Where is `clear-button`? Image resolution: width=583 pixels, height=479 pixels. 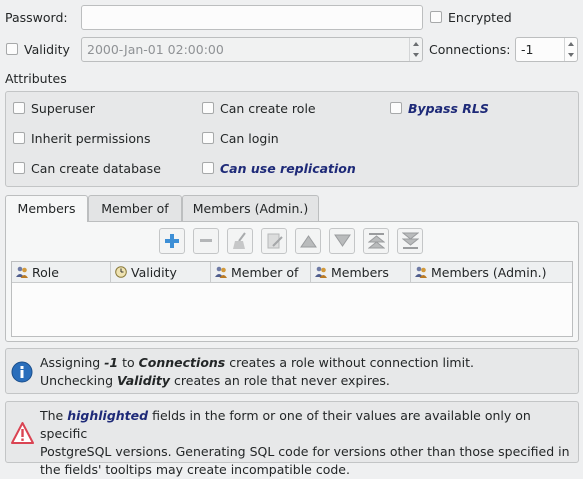 clear-button is located at coordinates (240, 241).